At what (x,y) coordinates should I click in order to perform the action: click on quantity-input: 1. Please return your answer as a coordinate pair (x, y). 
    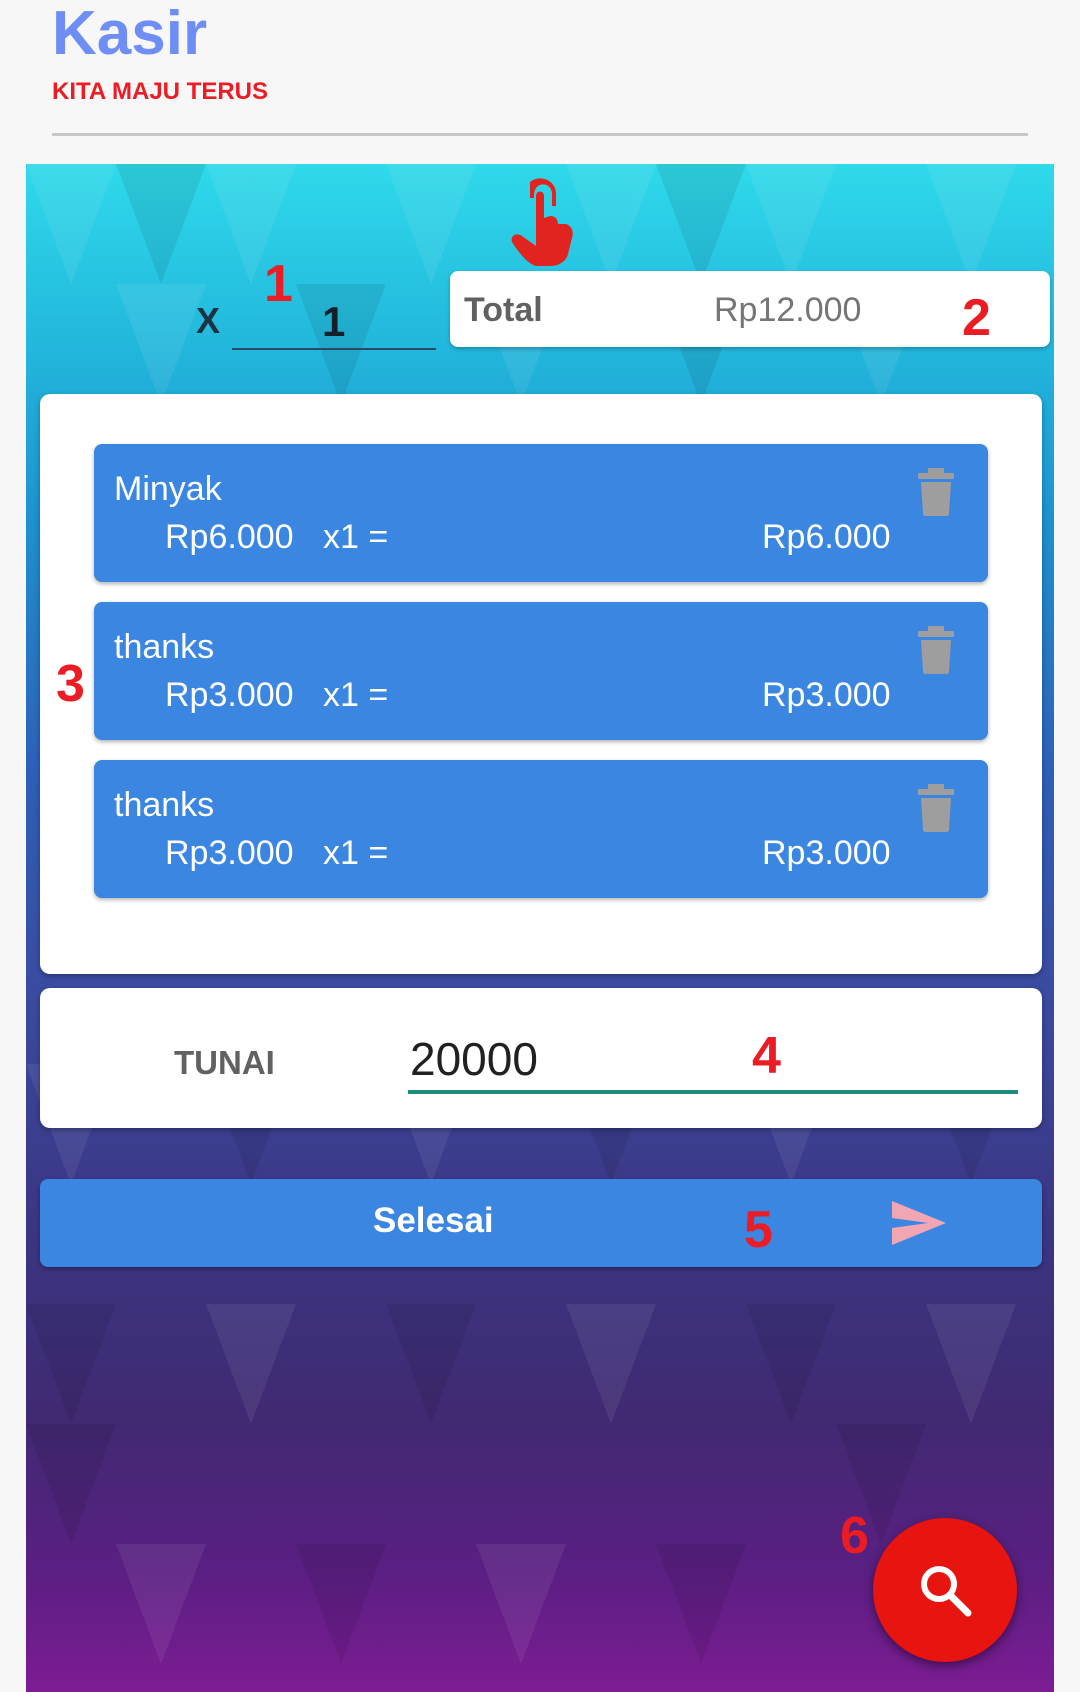
    Looking at the image, I should click on (334, 317).